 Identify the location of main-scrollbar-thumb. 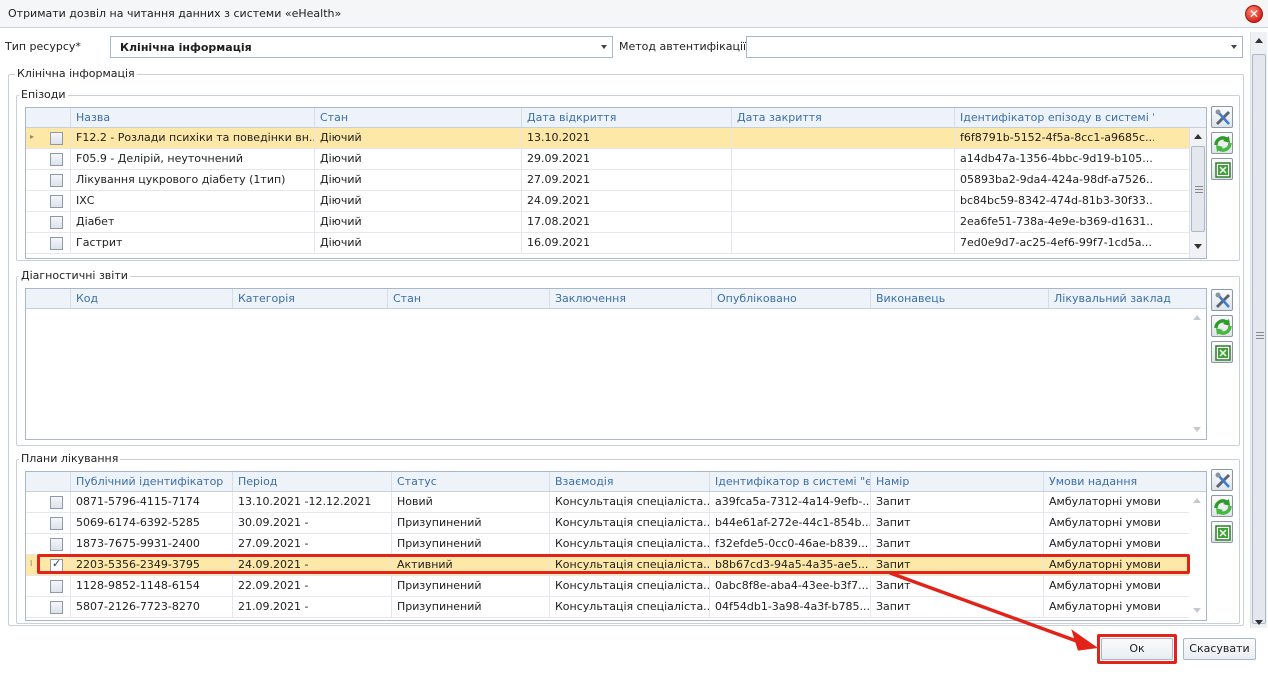
(1259, 339).